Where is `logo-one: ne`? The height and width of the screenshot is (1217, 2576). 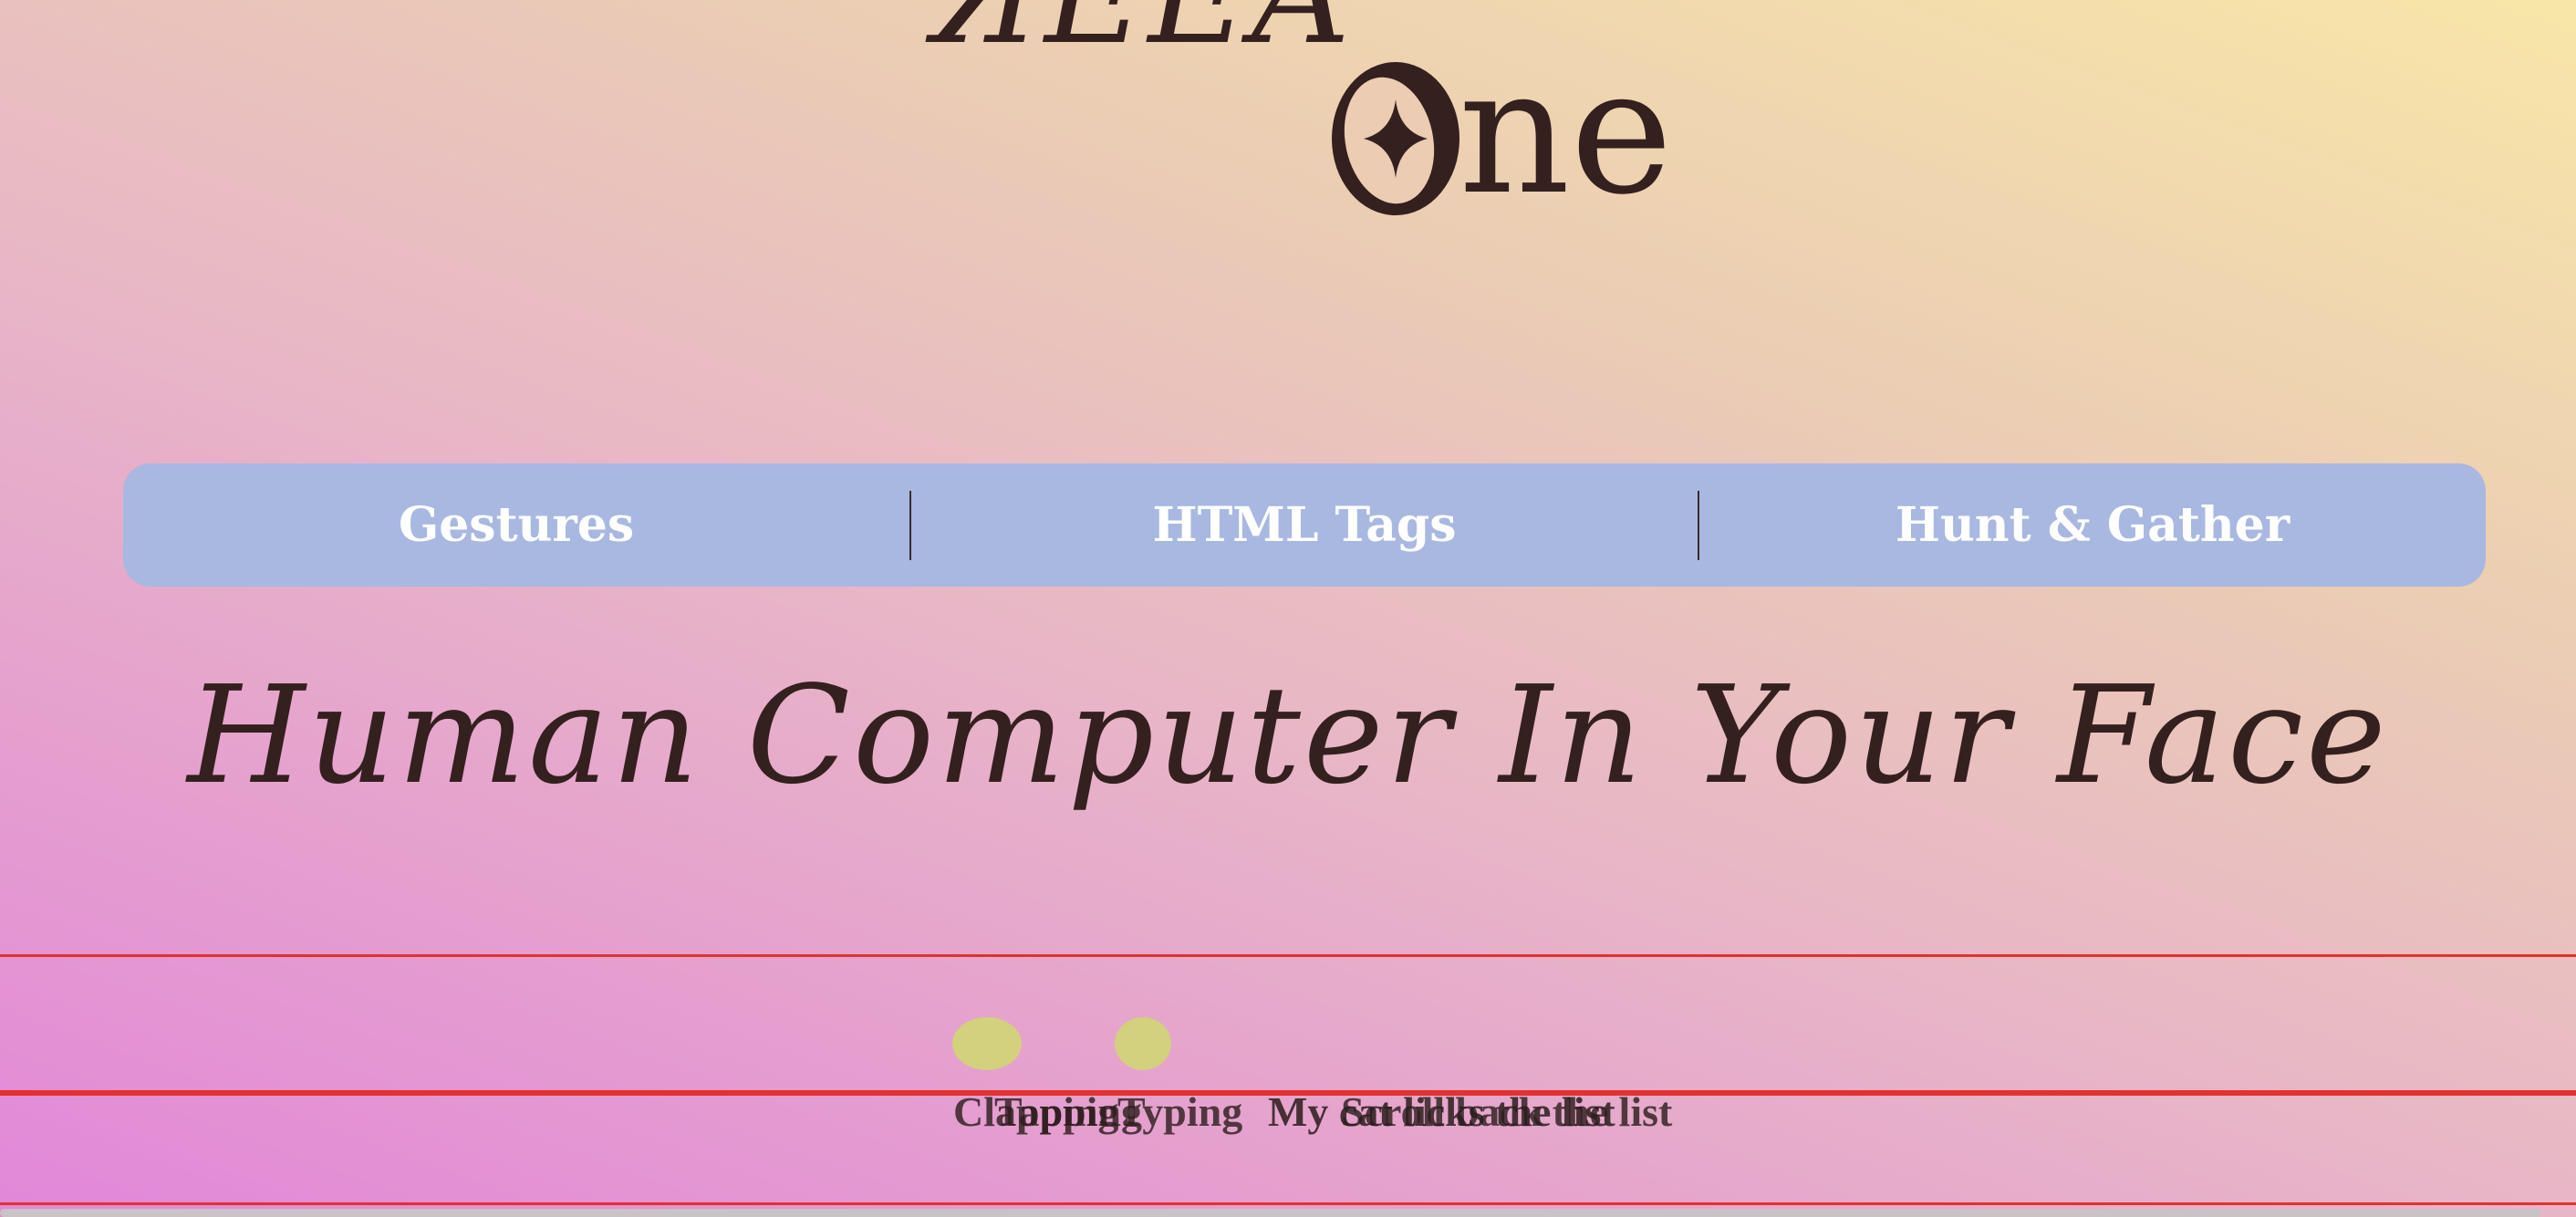
logo-one: ne is located at coordinates (1500, 132).